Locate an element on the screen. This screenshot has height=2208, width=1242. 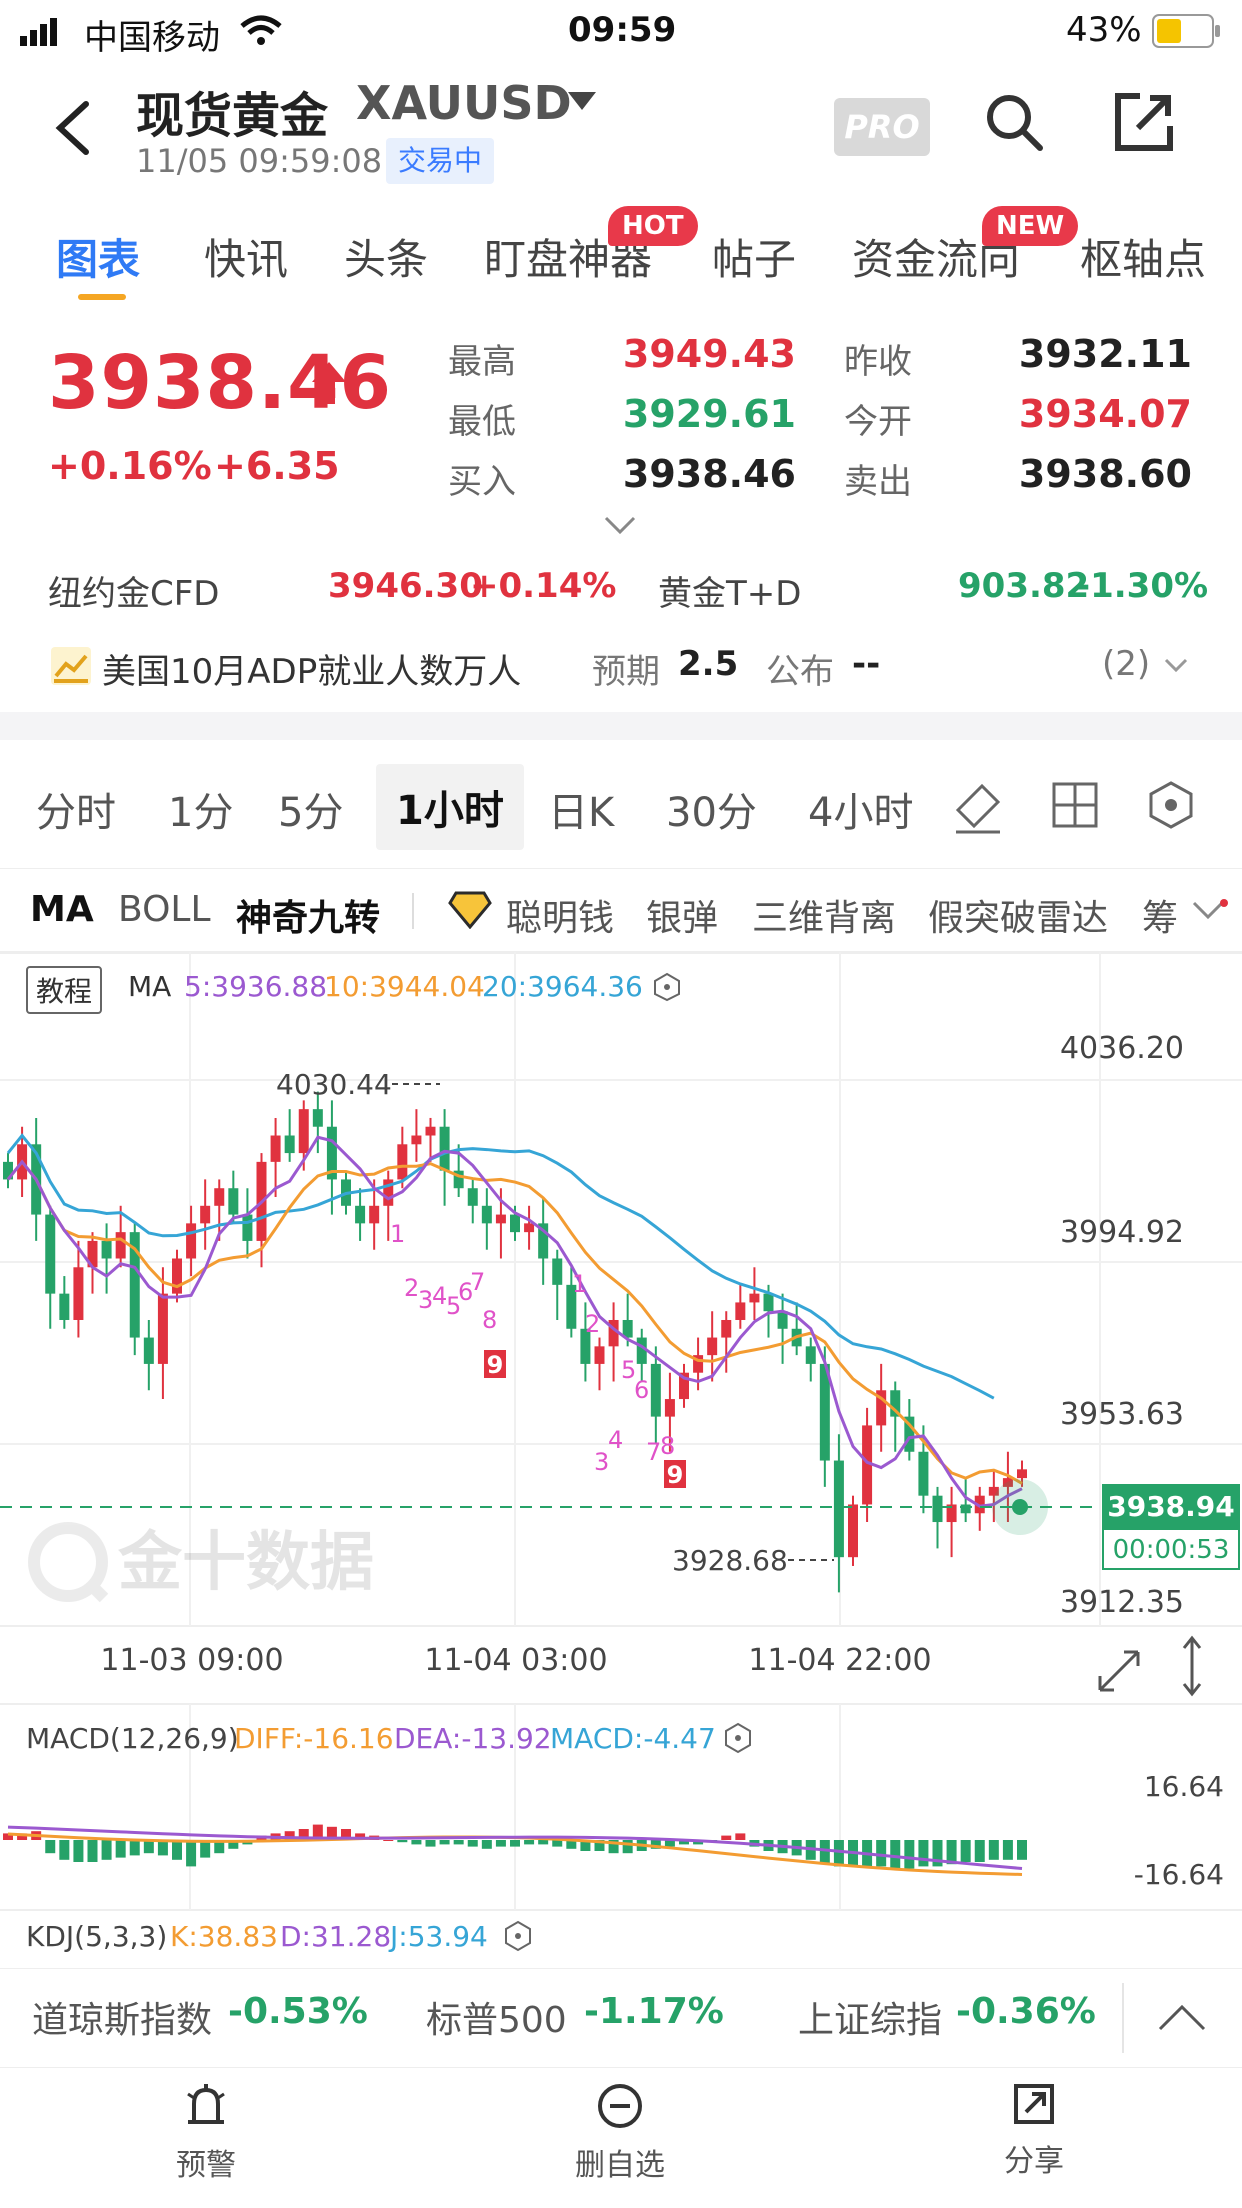
event-title: 美国10月ADP就业人数万人 is located at coordinates (311, 668).